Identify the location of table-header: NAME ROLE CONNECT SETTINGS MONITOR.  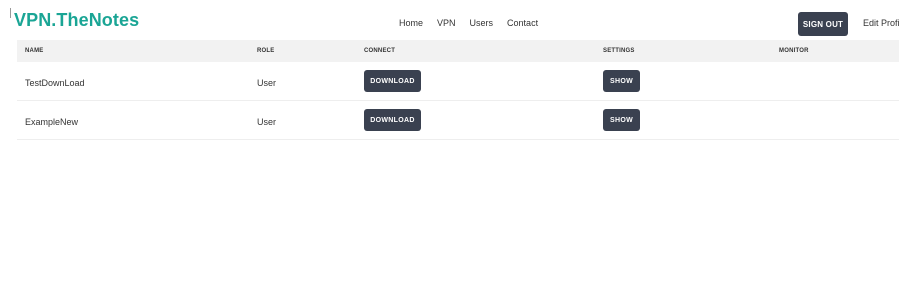
(458, 51).